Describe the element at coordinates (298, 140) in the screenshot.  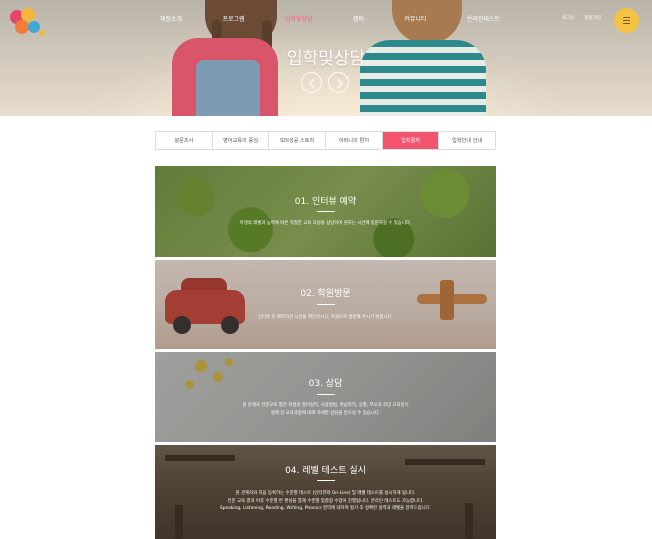
I see `tab-success-story: SDI성공 스토리` at that location.